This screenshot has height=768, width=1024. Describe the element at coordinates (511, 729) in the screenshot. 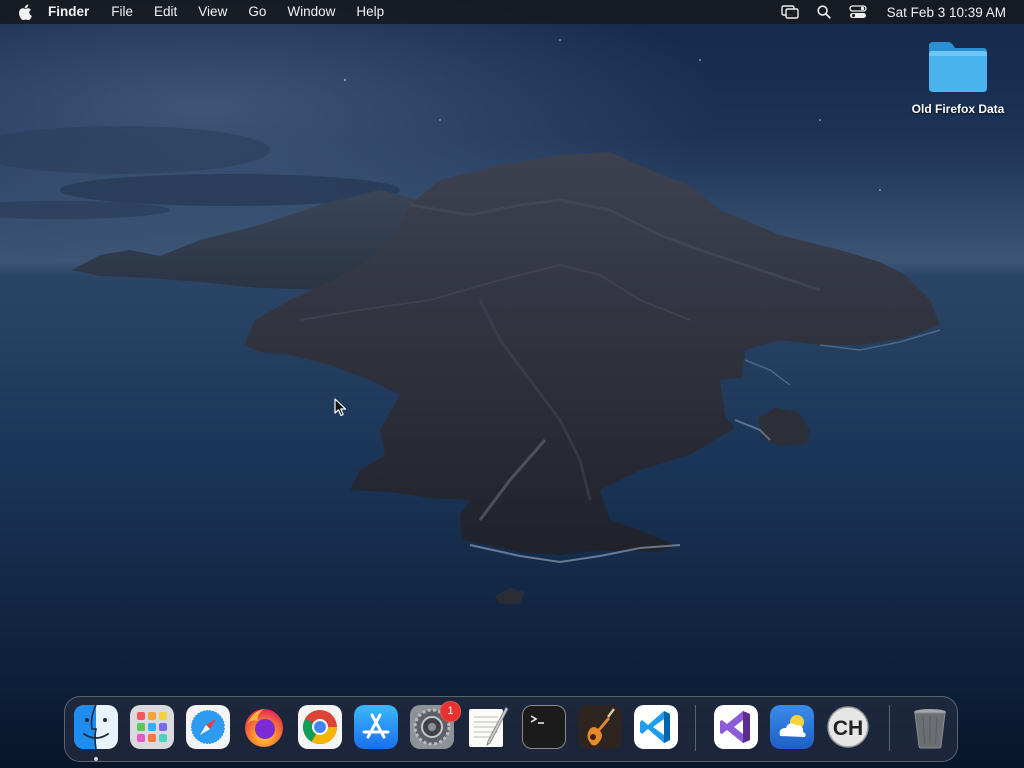

I see `dock: 1 CH` at that location.